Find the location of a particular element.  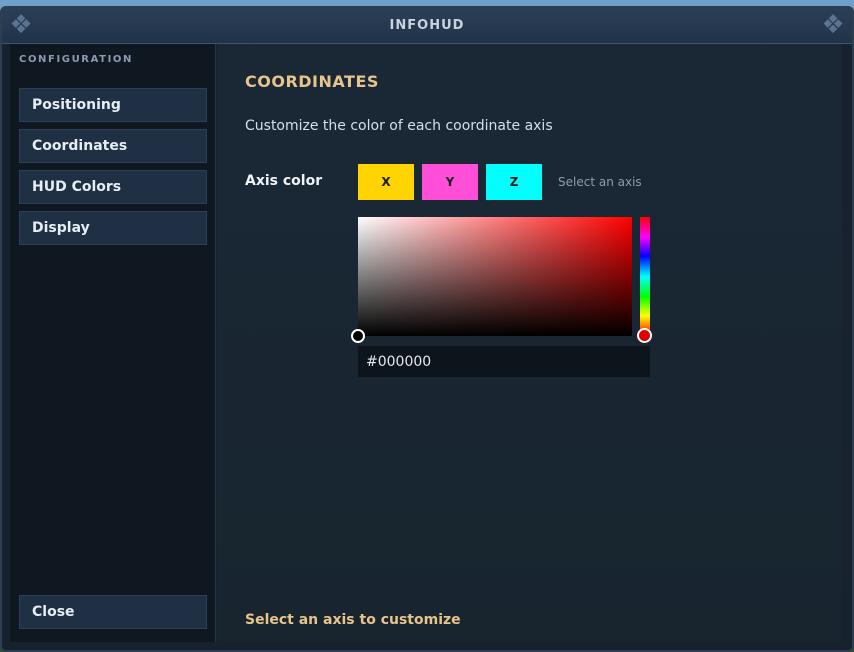

window-title: INFOHUD is located at coordinates (427, 25).